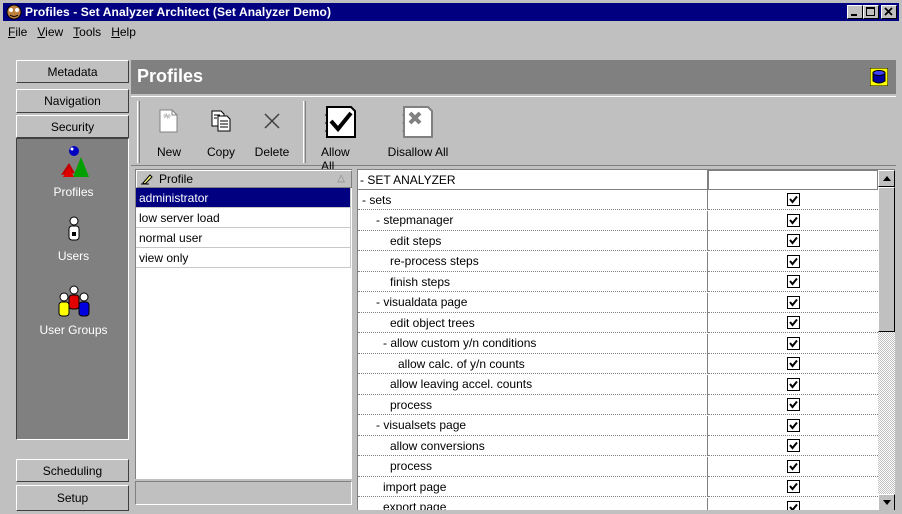 The height and width of the screenshot is (514, 902). Describe the element at coordinates (854, 15) in the screenshot. I see `minimize-icon` at that location.